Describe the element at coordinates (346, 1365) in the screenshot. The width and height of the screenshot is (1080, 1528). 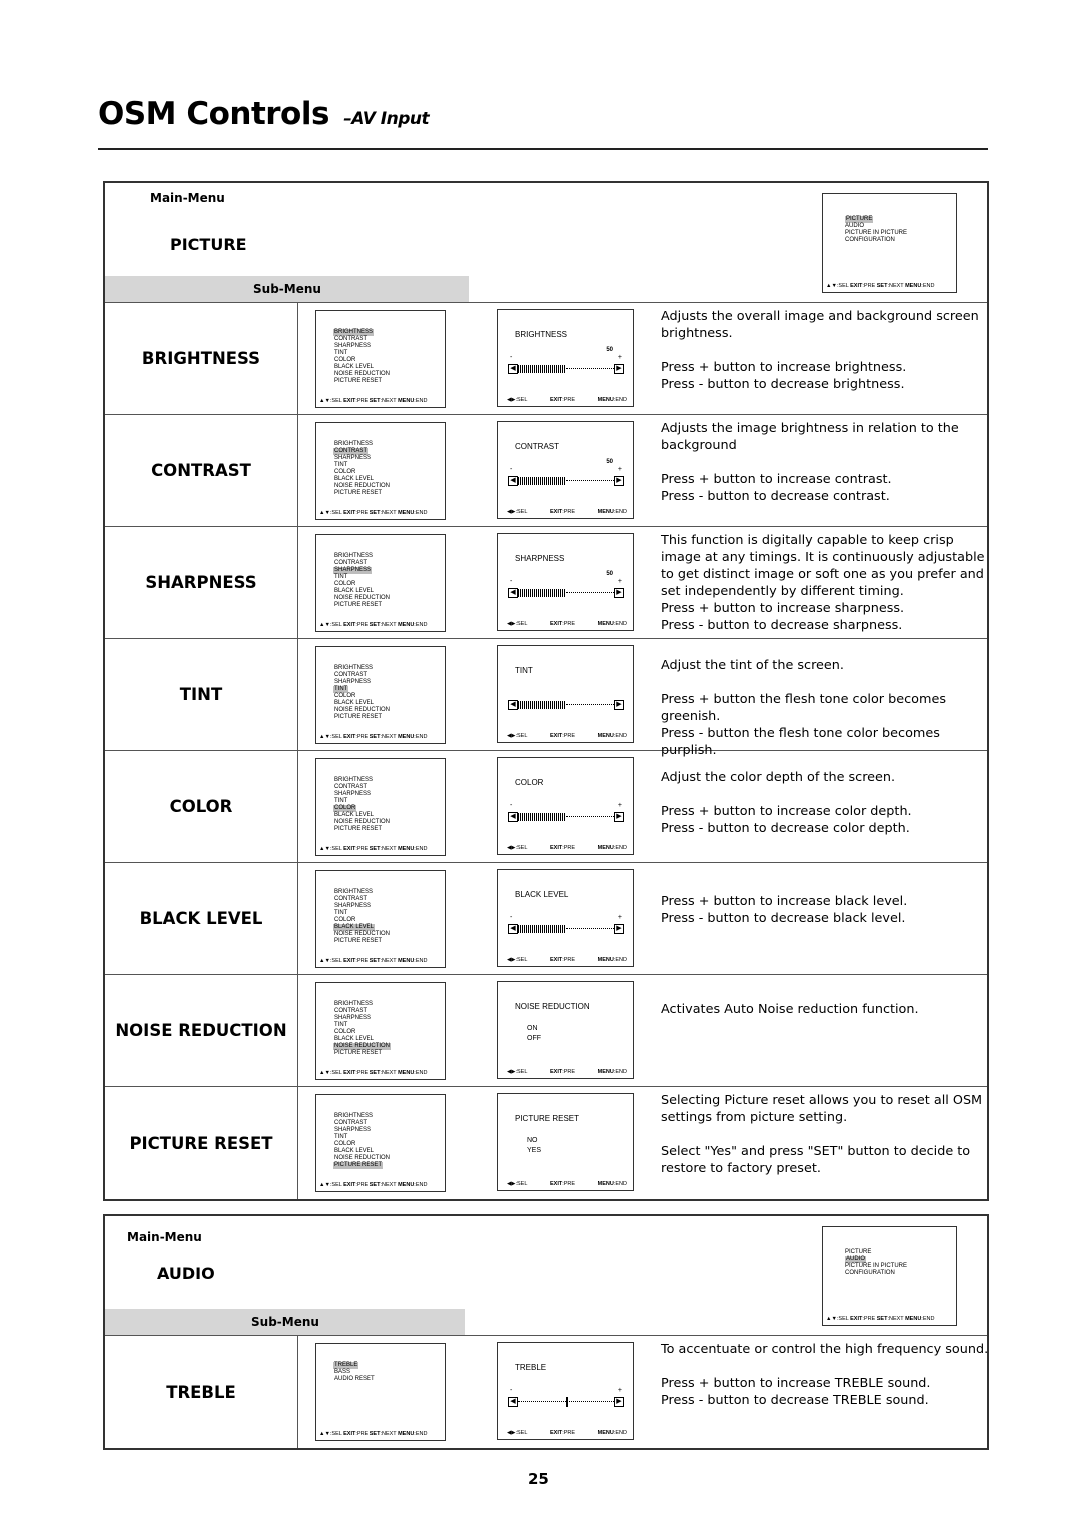
I see `submenu-item: TREBLE` at that location.